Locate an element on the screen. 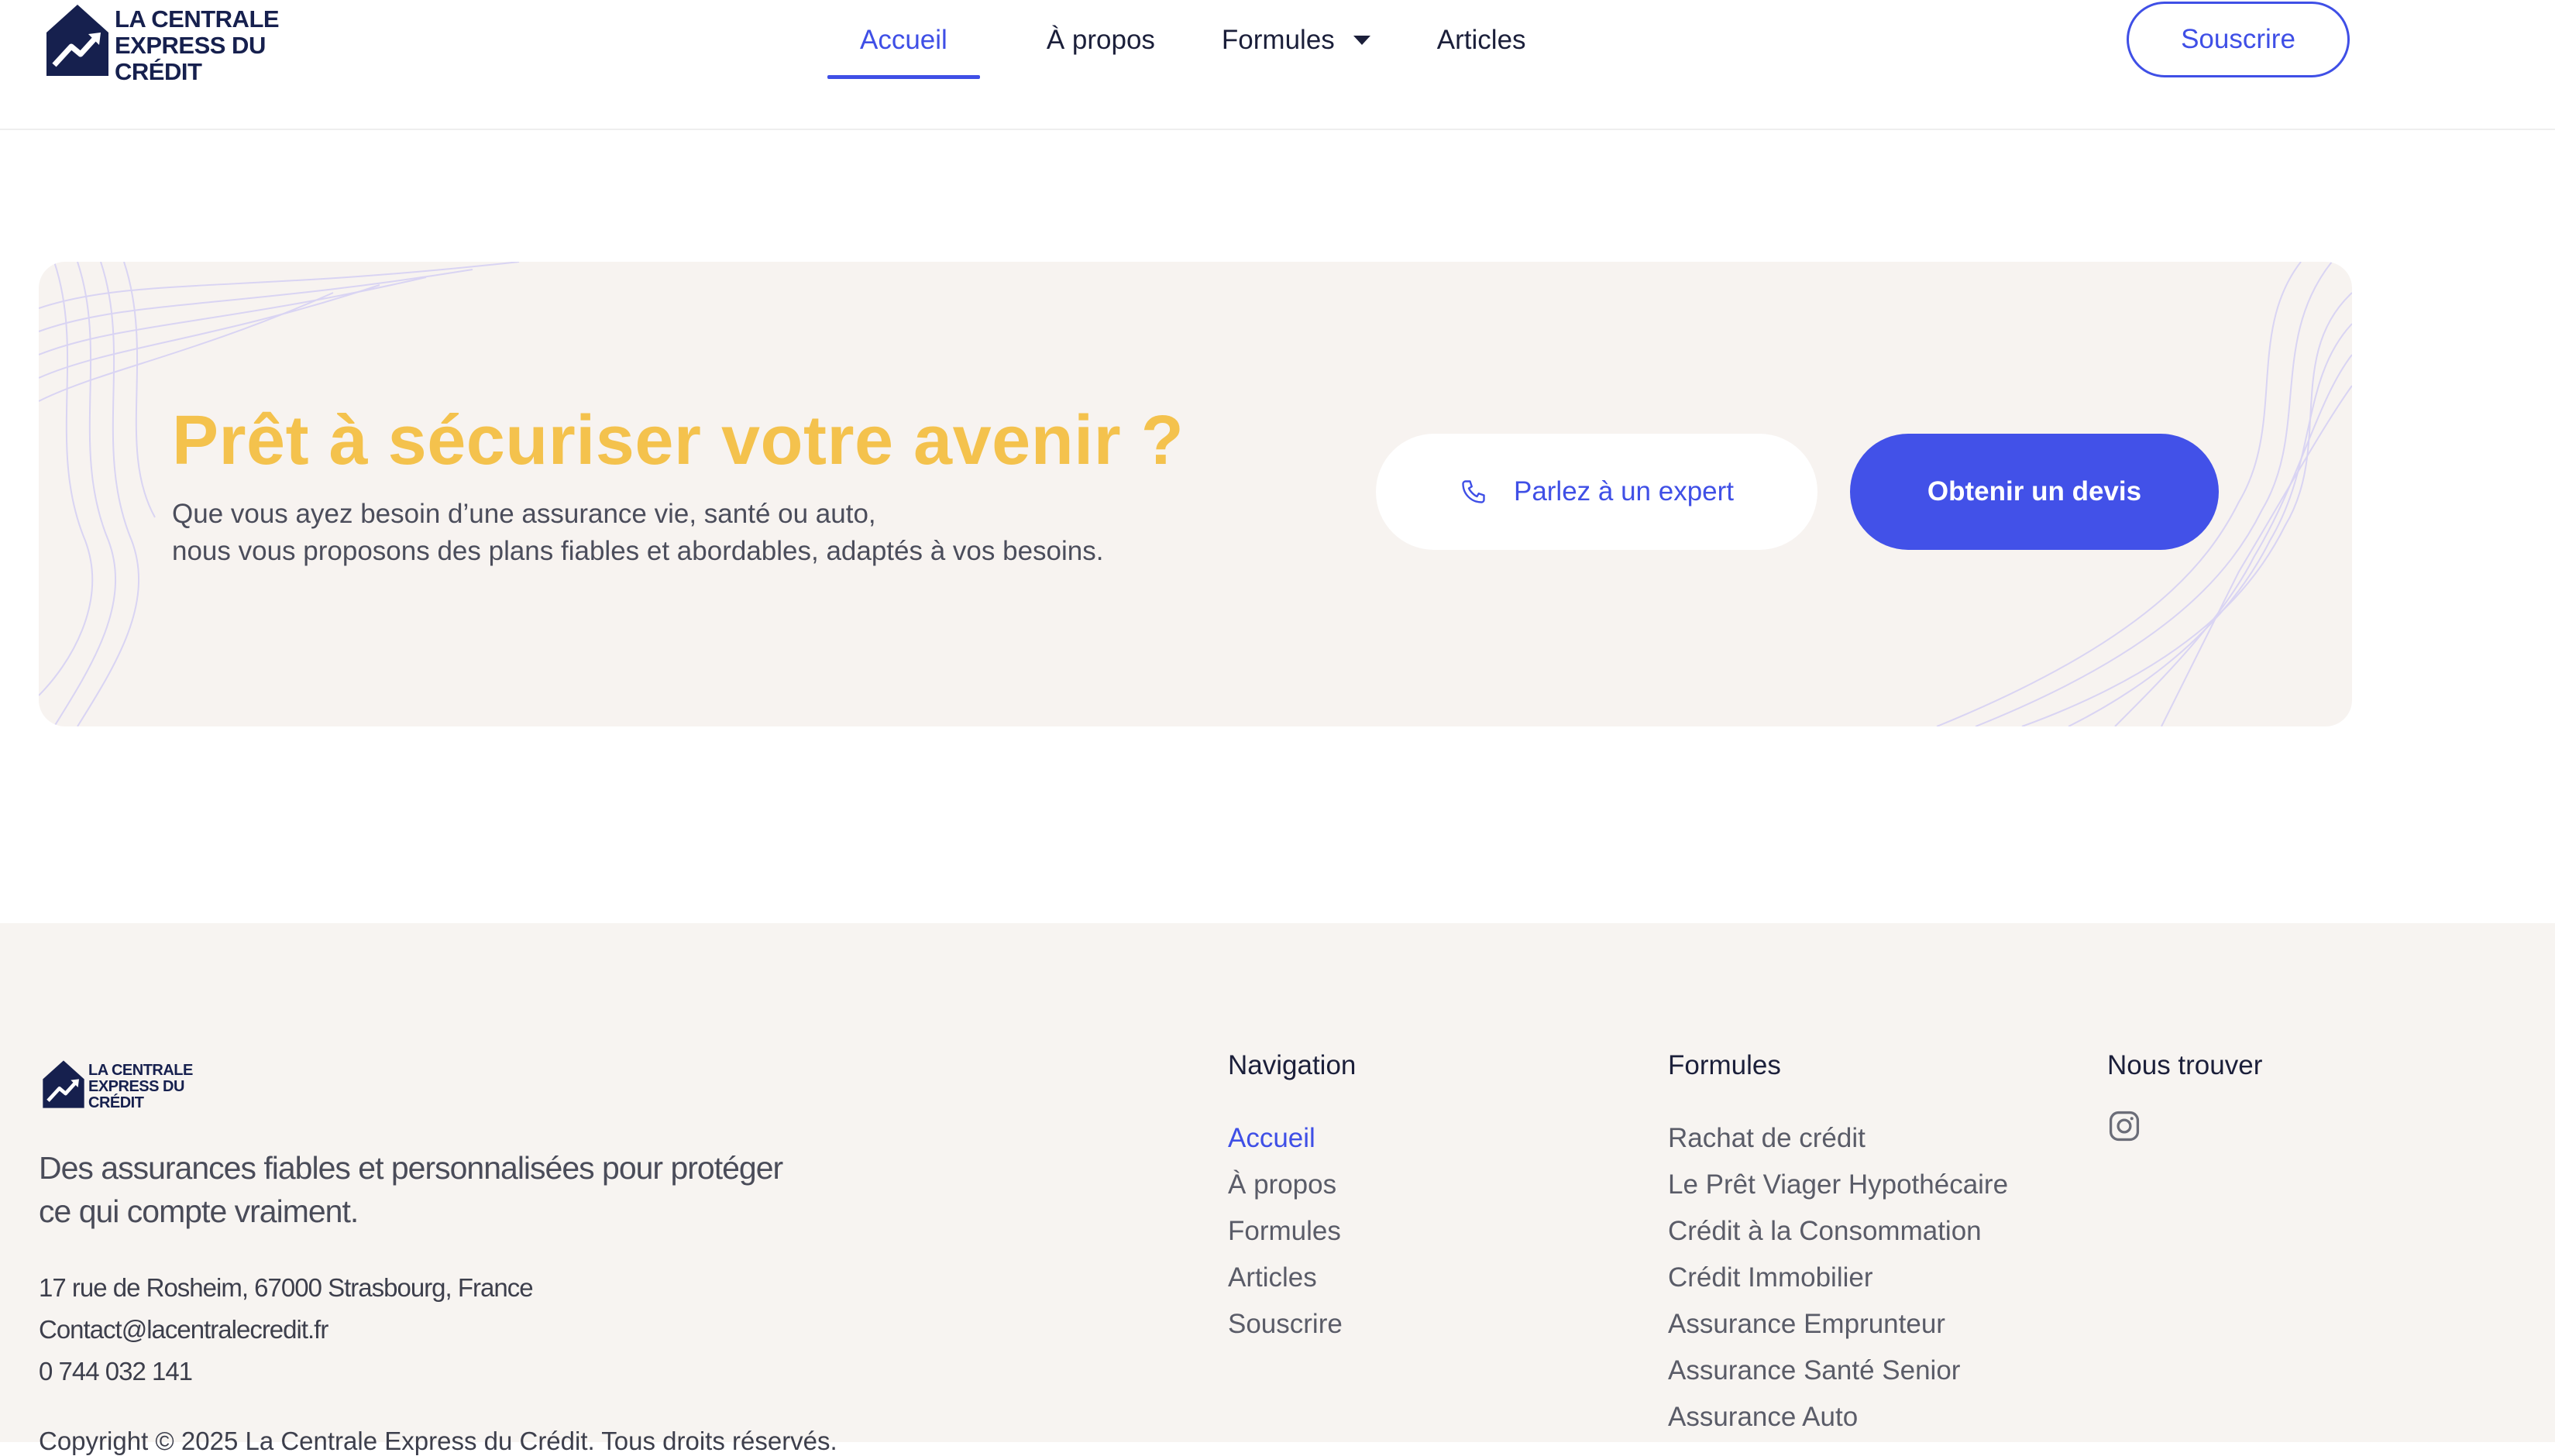 The height and width of the screenshot is (1456, 2555). footer-link-credit-consommation: Crédit à la Consommation is located at coordinates (1838, 1231).